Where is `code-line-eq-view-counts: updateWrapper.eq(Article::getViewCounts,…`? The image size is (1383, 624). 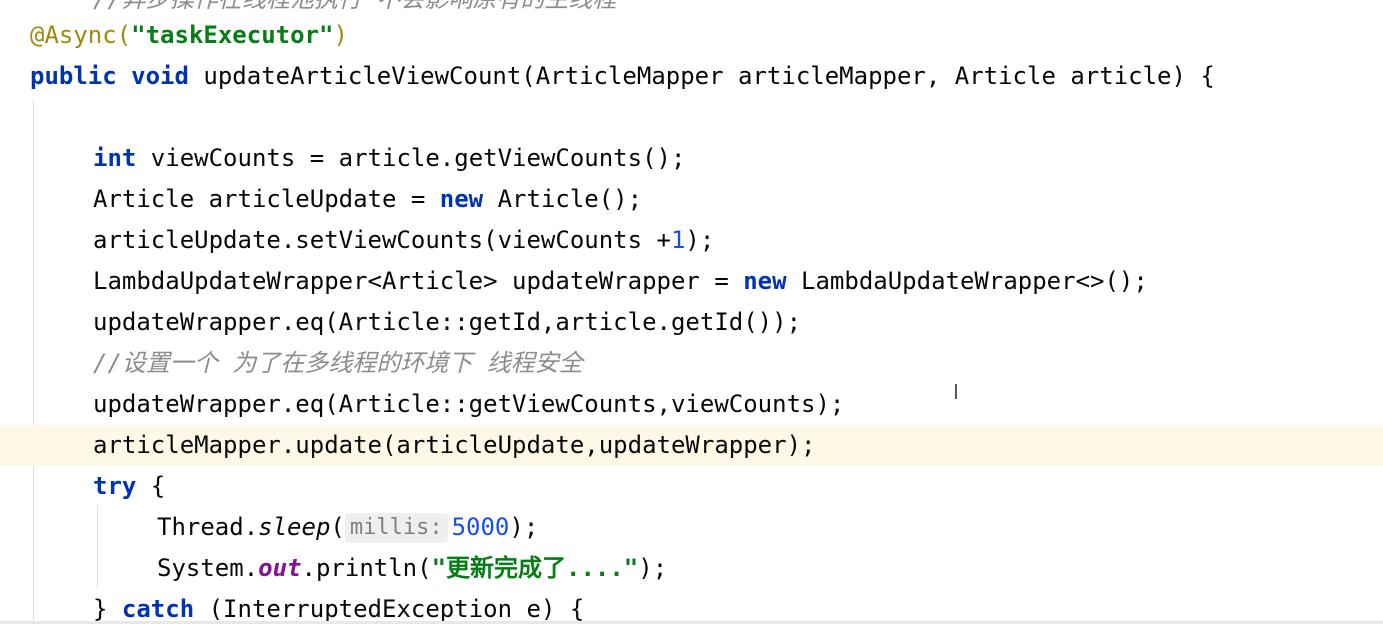
code-line-eq-view-counts: updateWrapper.eq(Article::getViewCounts,… is located at coordinates (691, 404).